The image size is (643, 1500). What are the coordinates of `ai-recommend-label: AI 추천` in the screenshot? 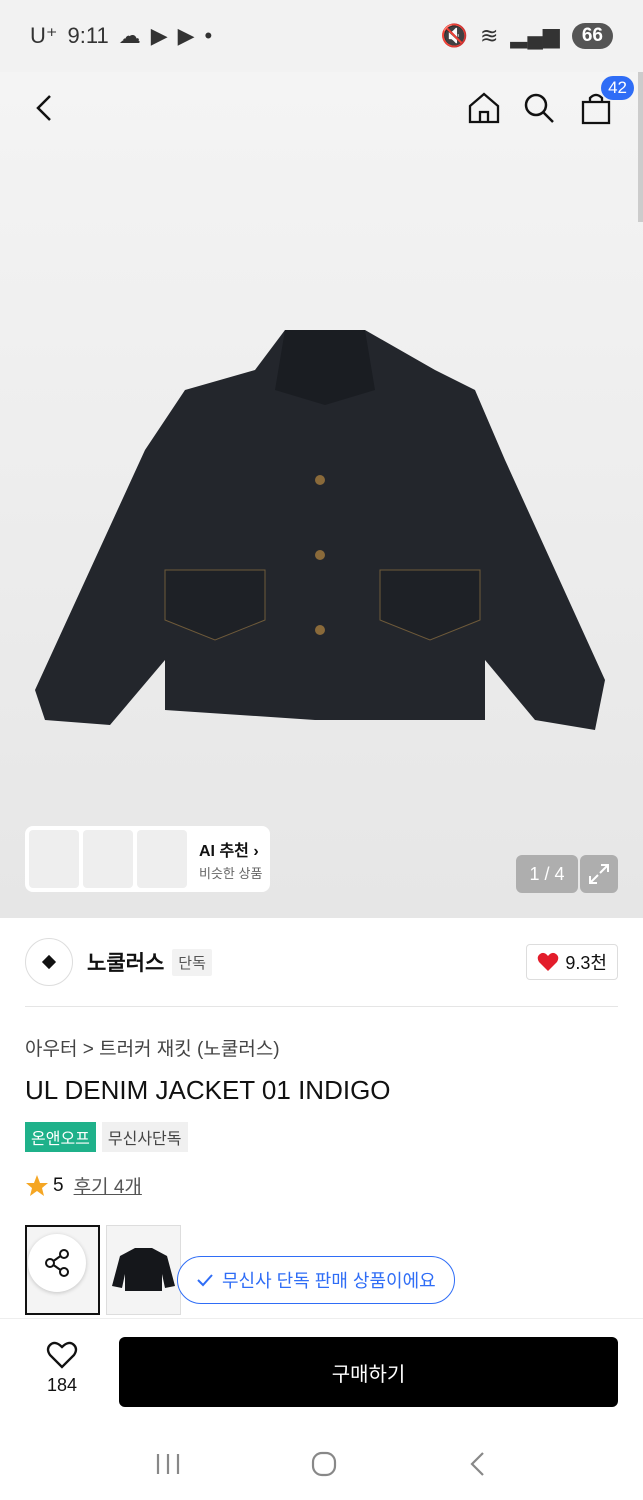 It's located at (224, 851).